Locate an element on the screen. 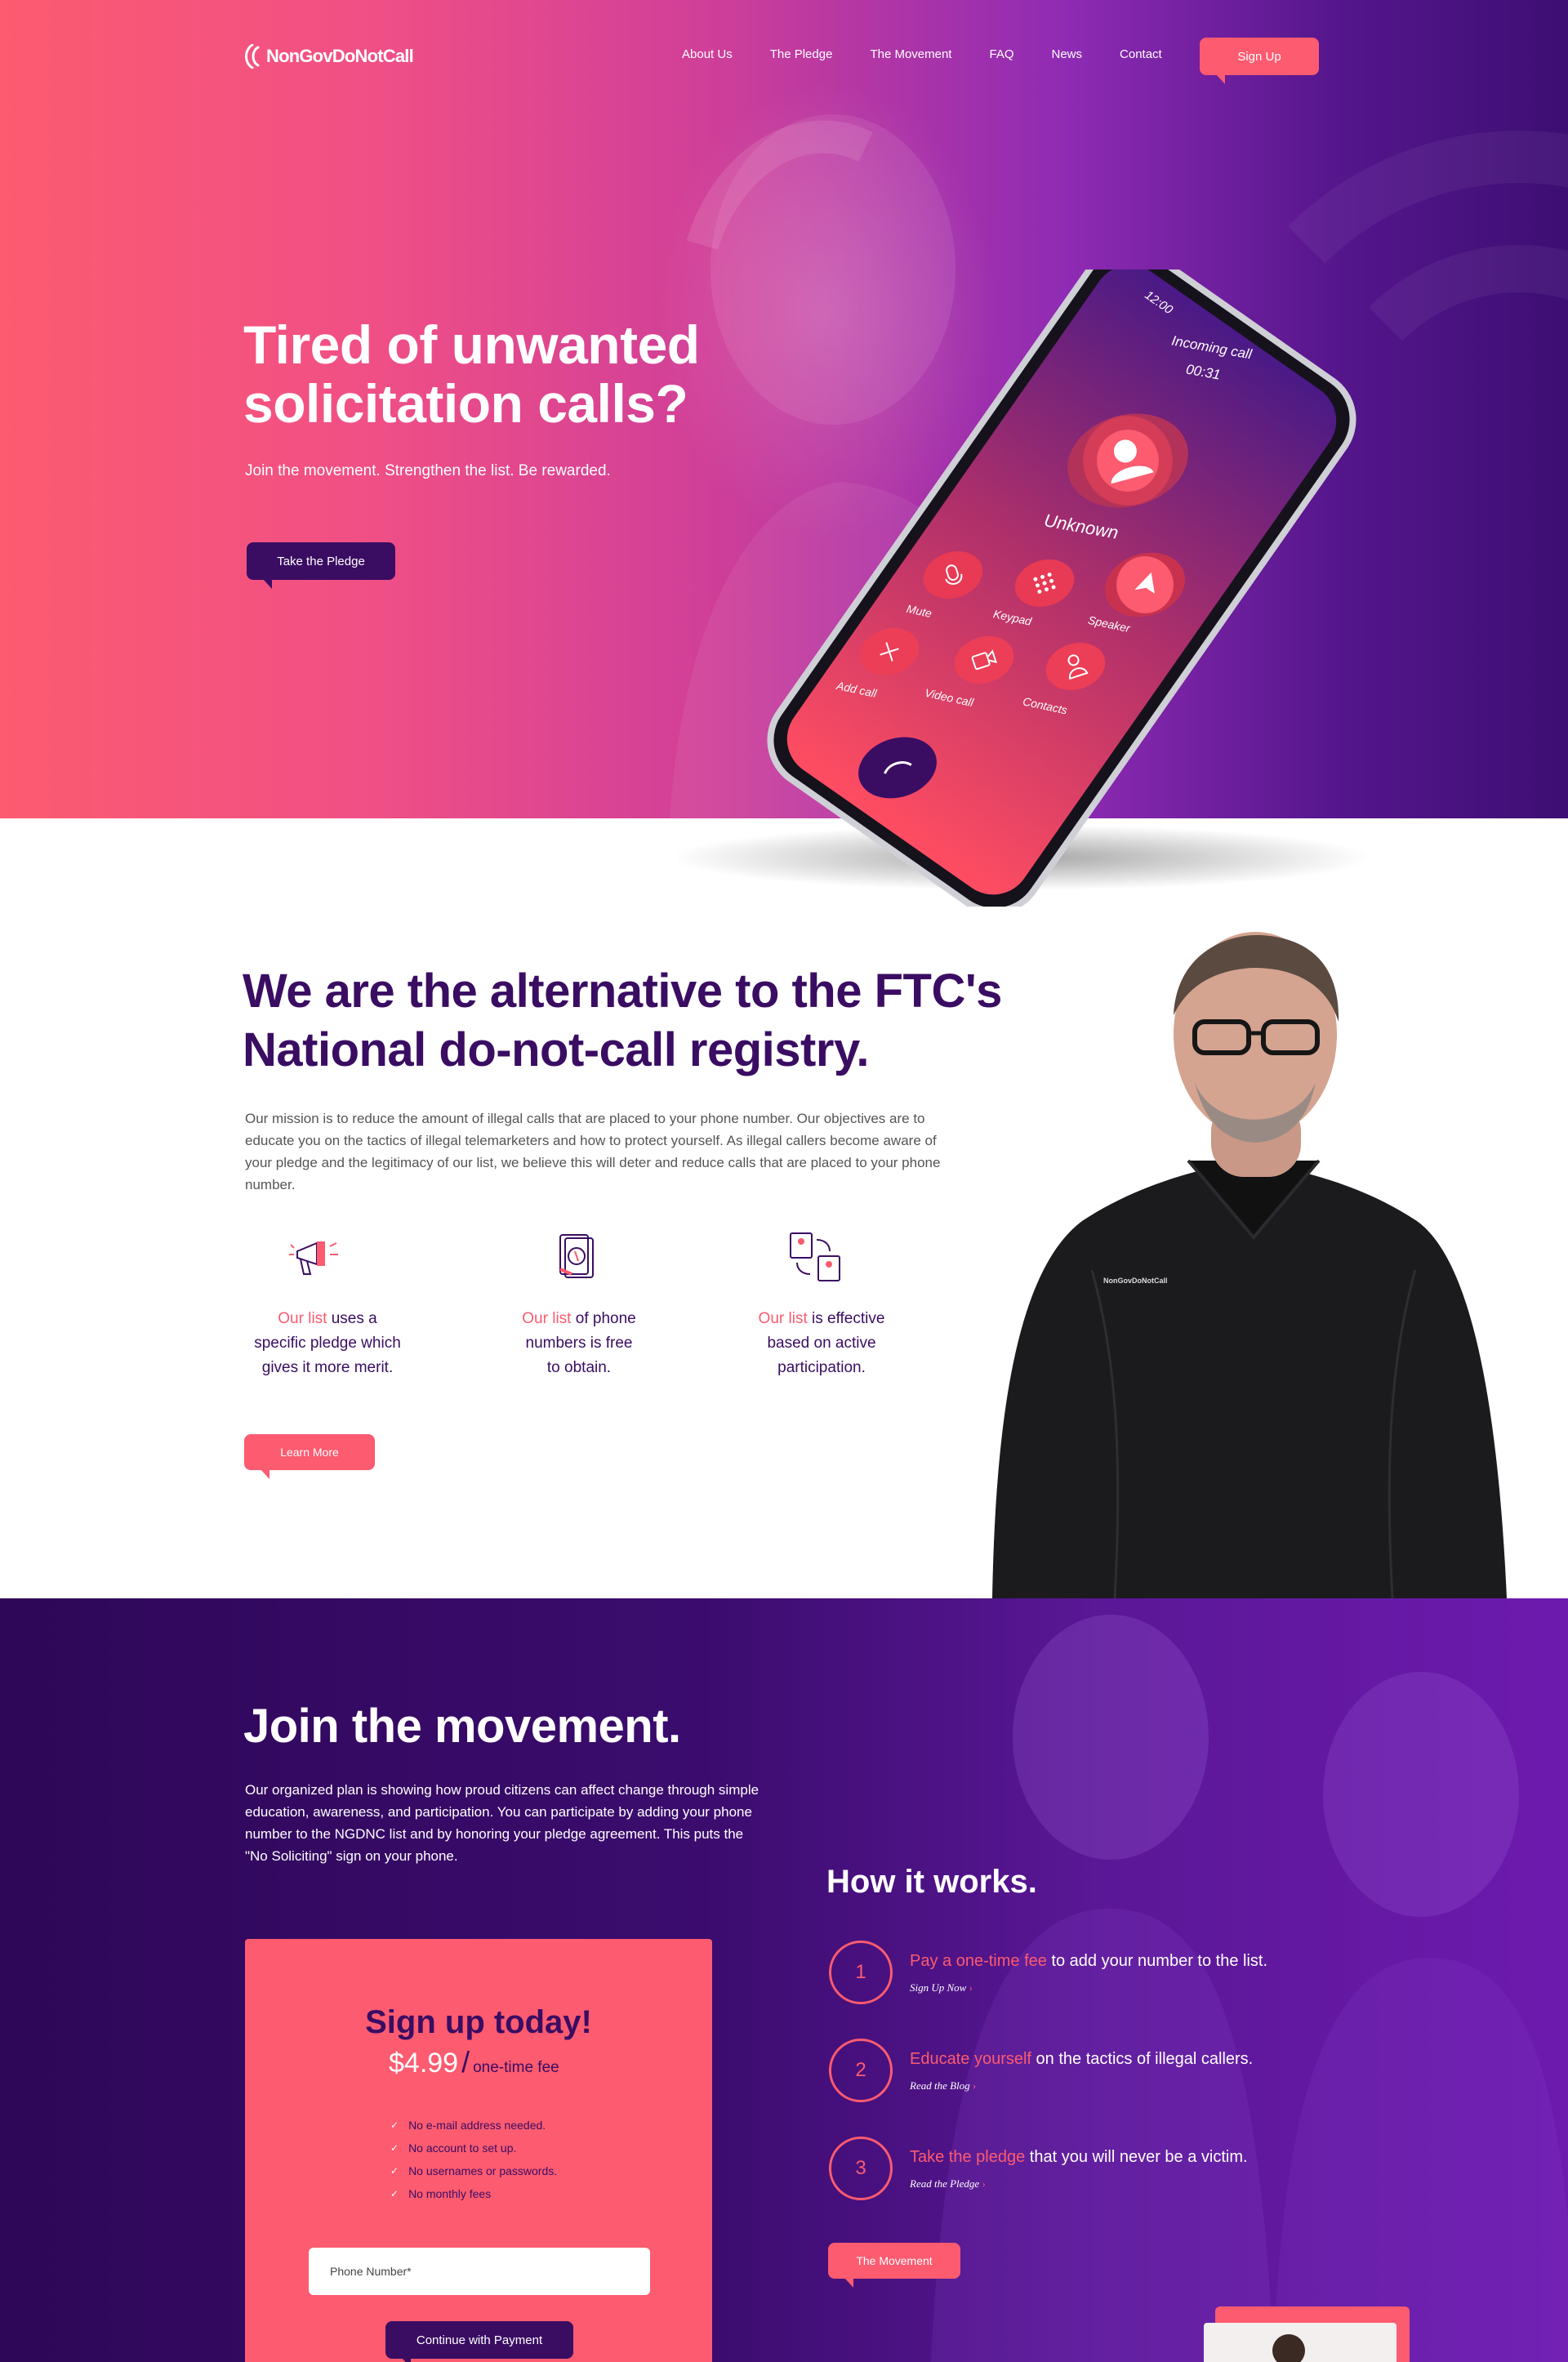 This screenshot has height=2362, width=1568. nav-the-pledge: The Pledge is located at coordinates (801, 54).